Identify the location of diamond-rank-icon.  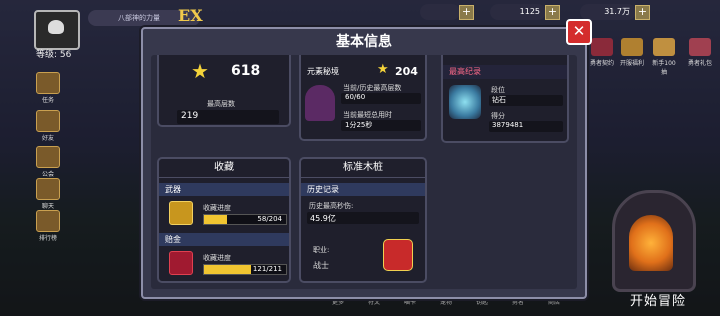
(465, 102).